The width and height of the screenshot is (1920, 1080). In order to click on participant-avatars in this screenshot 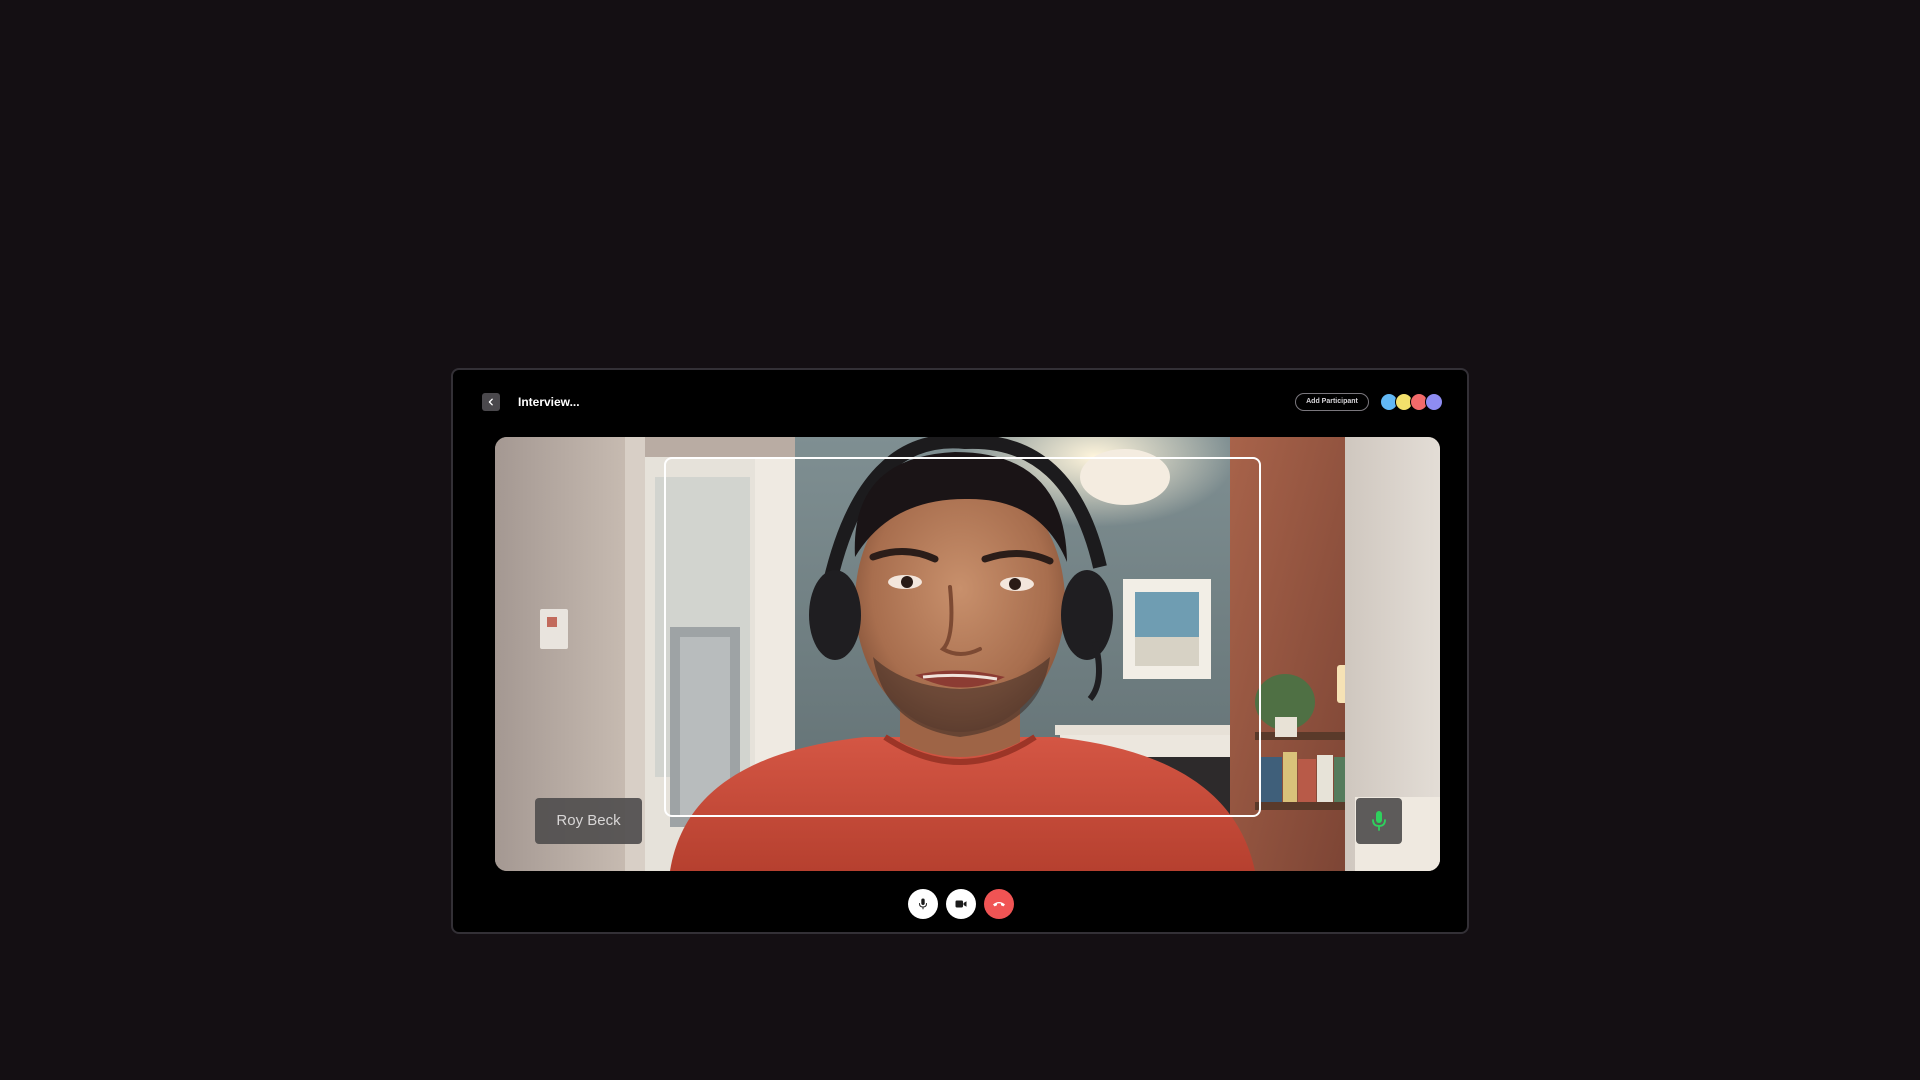, I will do `click(1412, 402)`.